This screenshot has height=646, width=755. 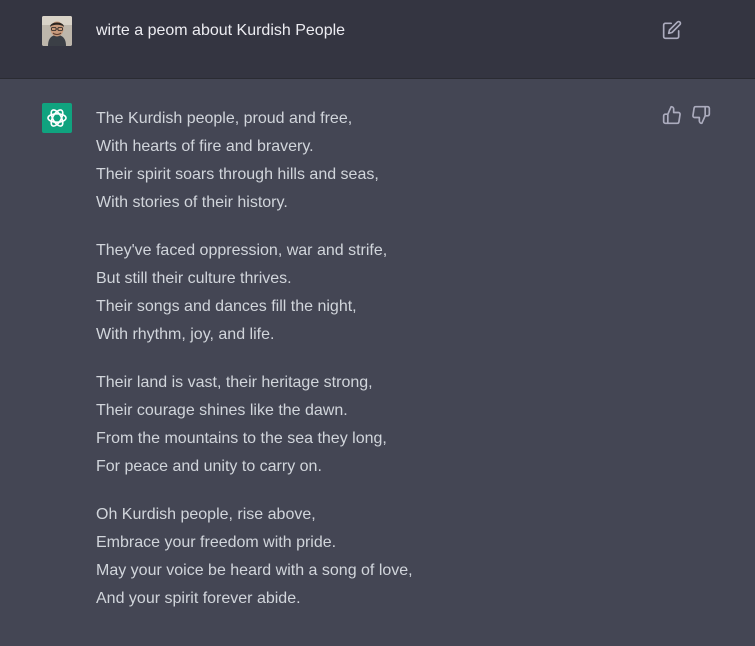 I want to click on poem-line: With stories of their history., so click(x=192, y=202).